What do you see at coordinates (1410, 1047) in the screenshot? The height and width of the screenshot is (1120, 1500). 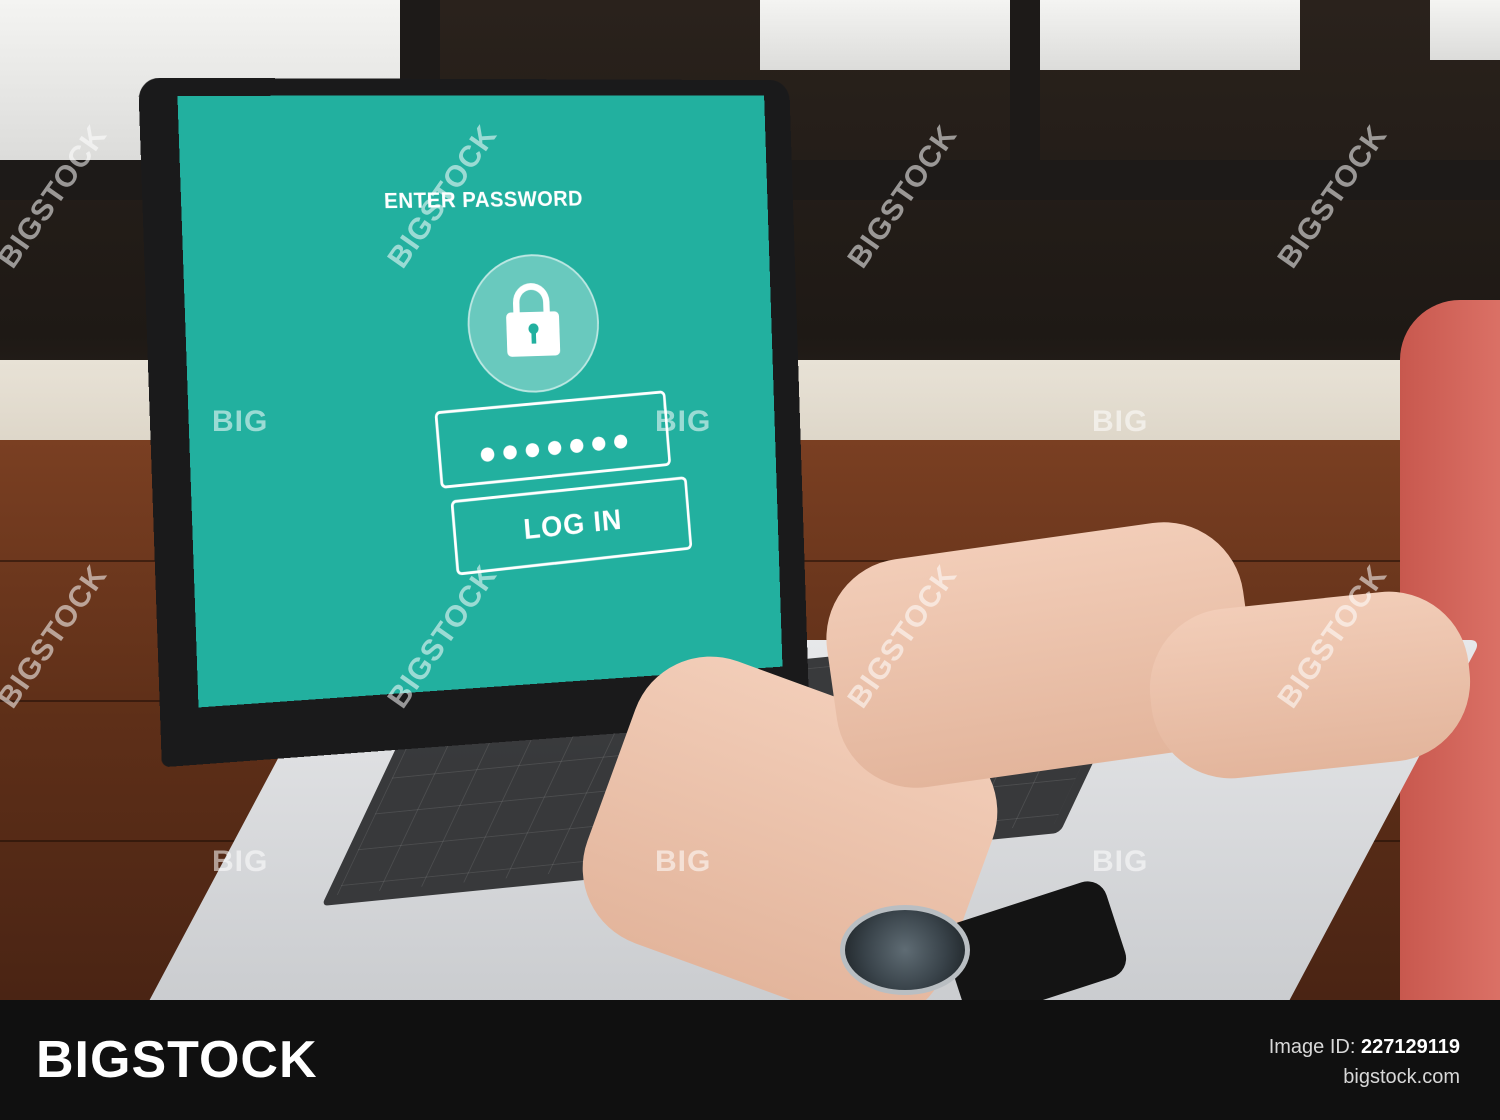 I see `image-id-value: 227129119` at bounding box center [1410, 1047].